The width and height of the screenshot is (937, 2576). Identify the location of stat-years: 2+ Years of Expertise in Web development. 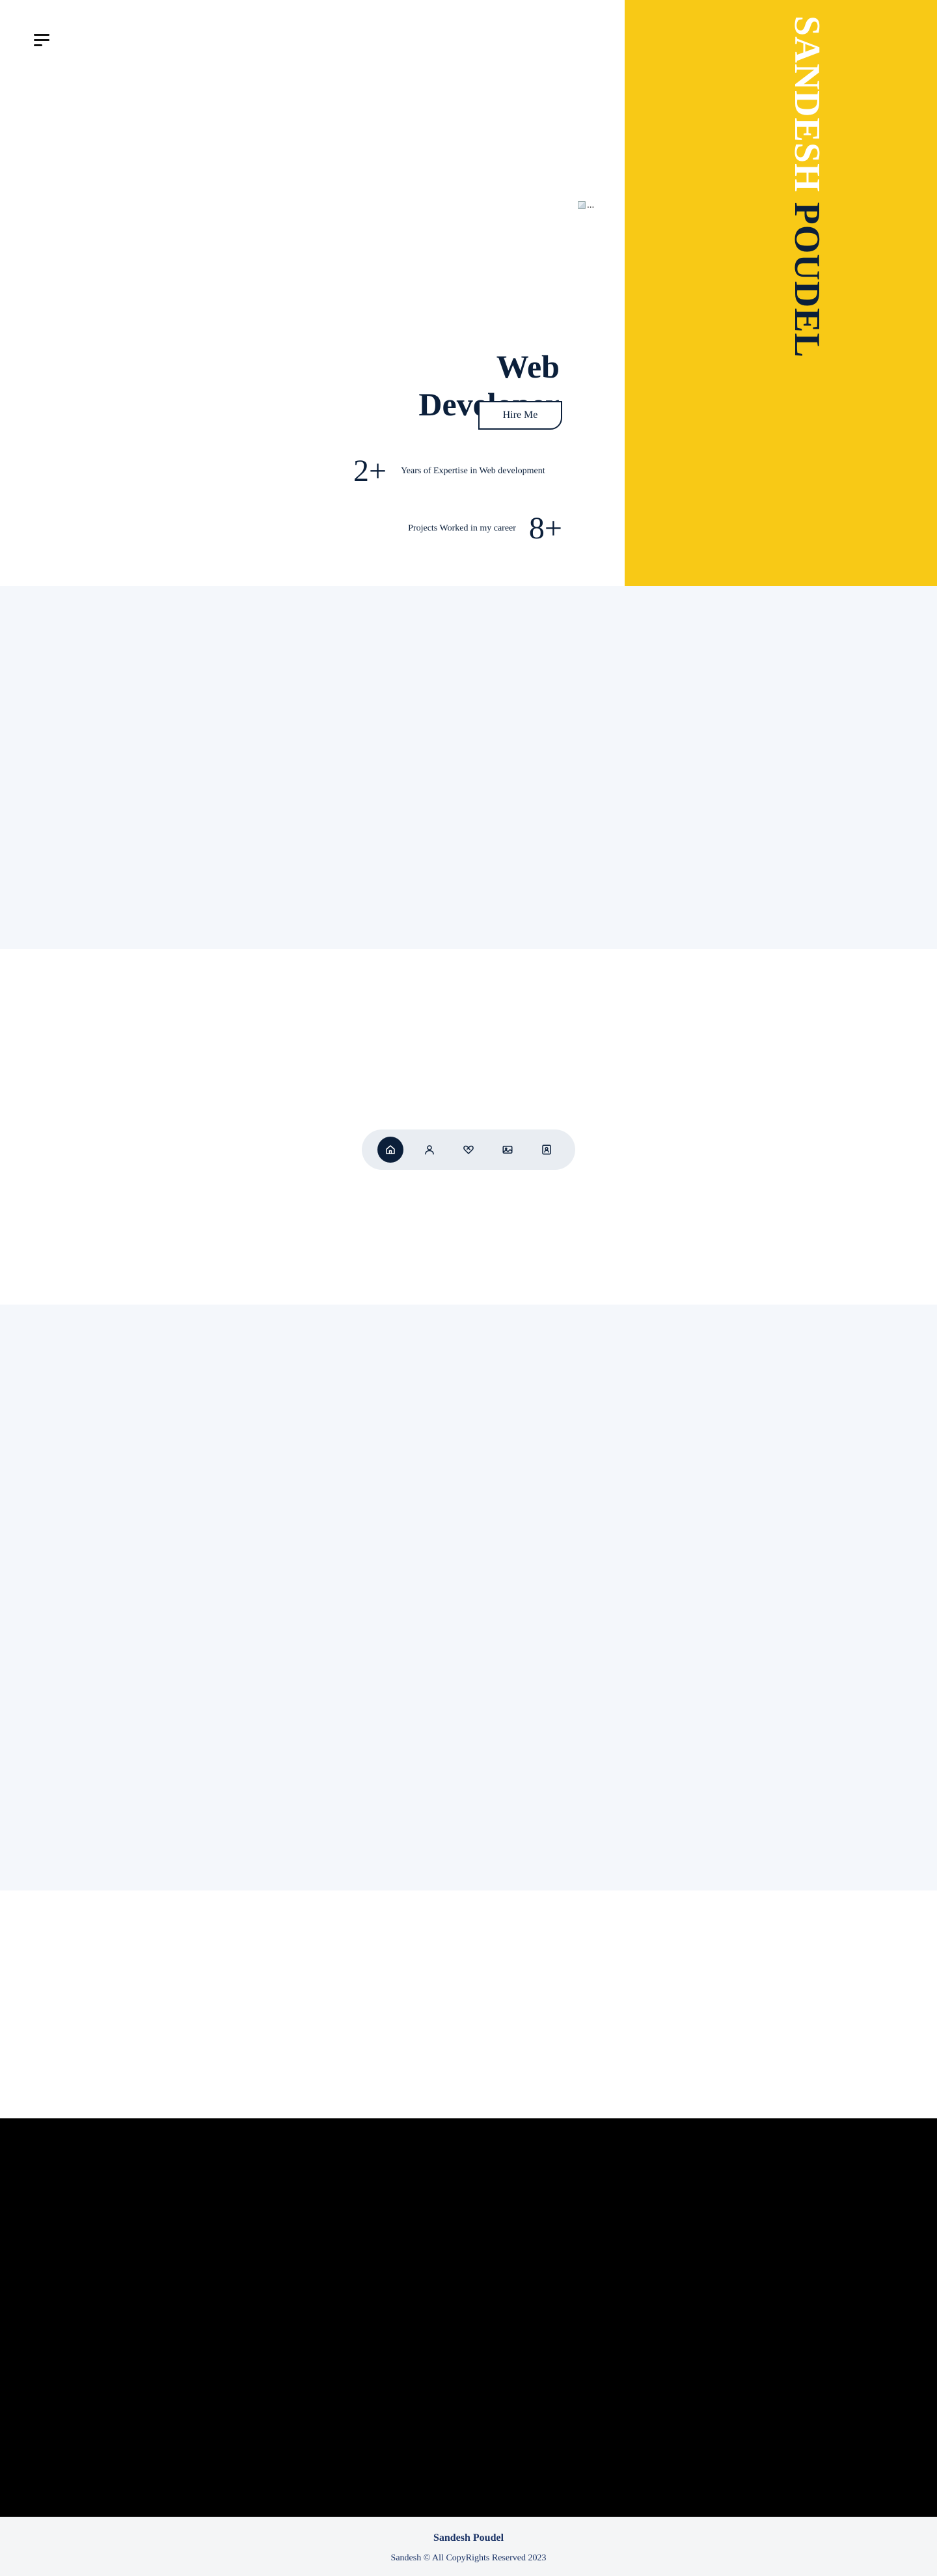
(449, 471).